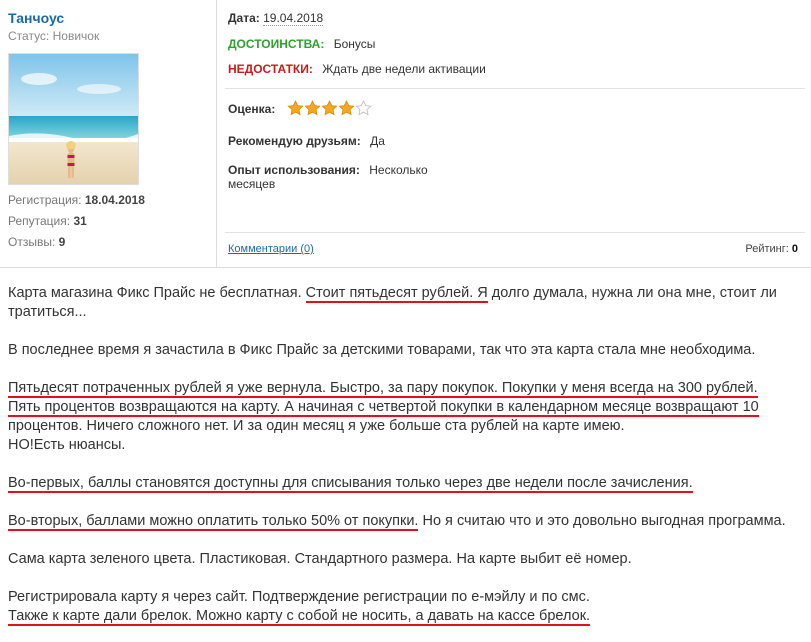 Image resolution: width=811 pixels, height=642 pixels. What do you see at coordinates (515, 232) in the screenshot?
I see `meta-separator-bottom` at bounding box center [515, 232].